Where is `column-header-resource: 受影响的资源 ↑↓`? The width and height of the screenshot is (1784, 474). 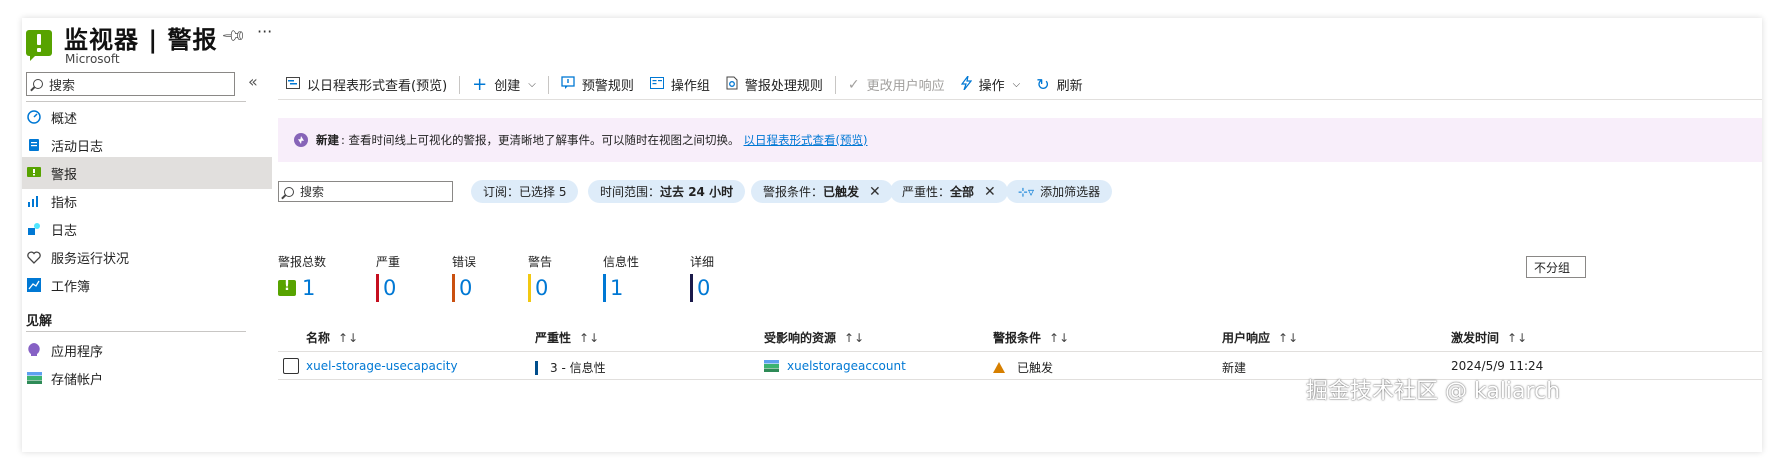 column-header-resource: 受影响的资源 ↑↓ is located at coordinates (814, 337).